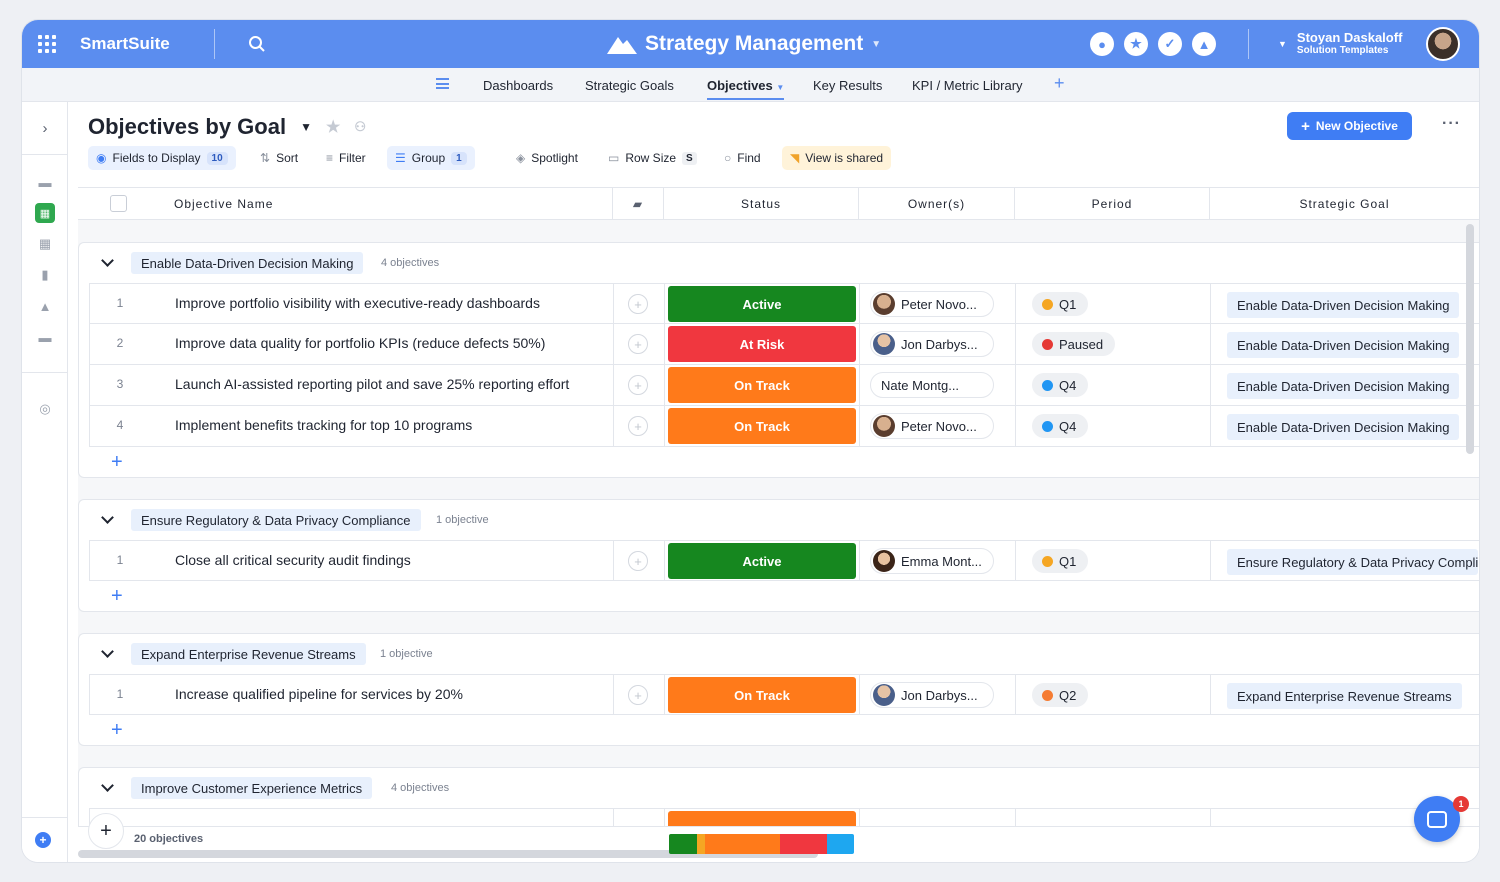  I want to click on tab-objectives: Objectives ▼, so click(746, 89).